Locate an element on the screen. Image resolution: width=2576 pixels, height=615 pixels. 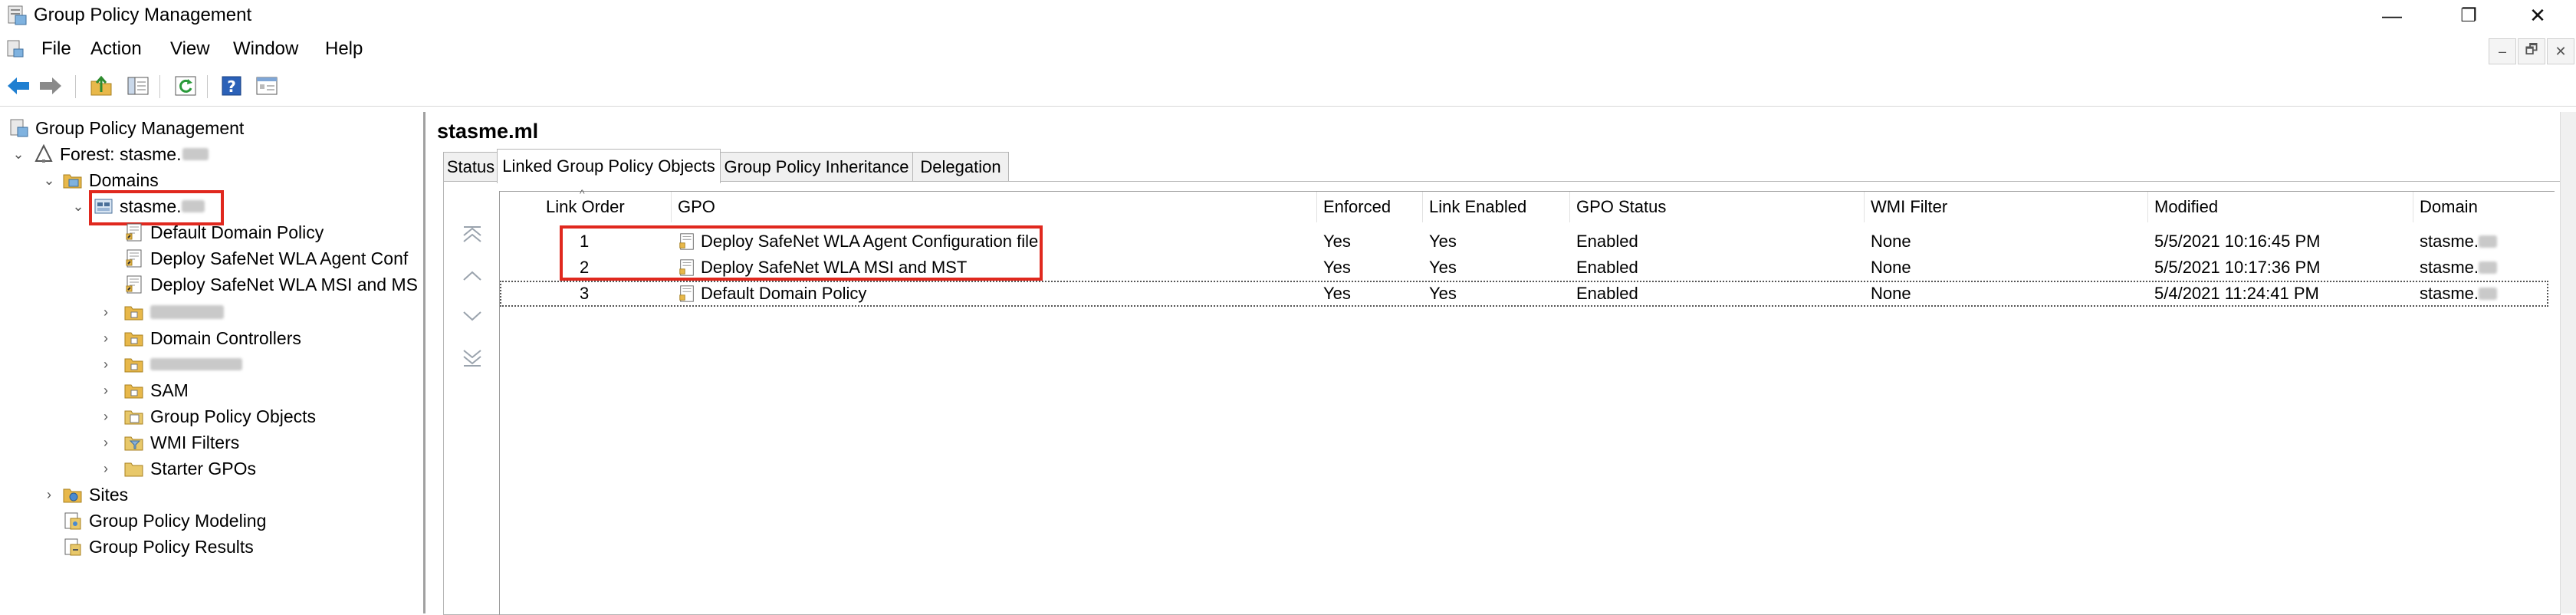
help-icon: ? is located at coordinates (232, 86).